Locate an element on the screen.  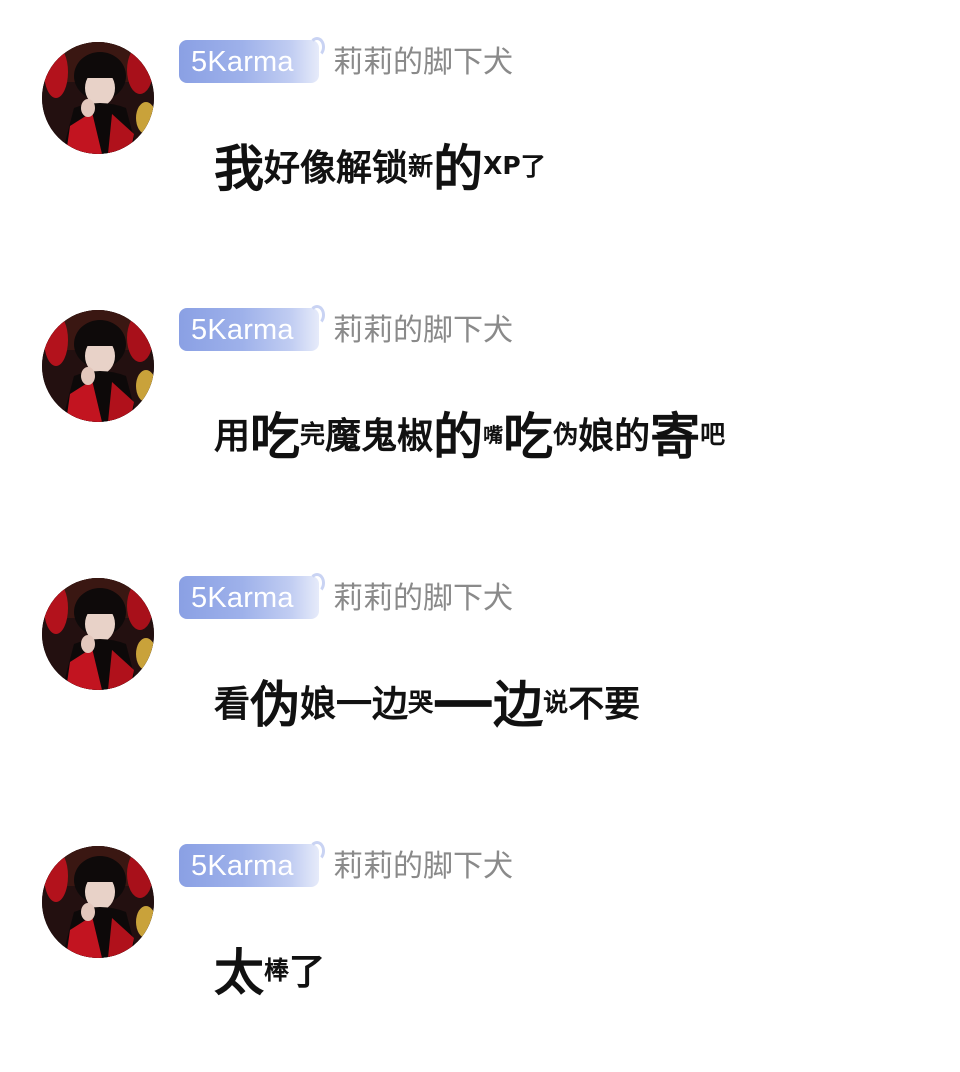
comment-char: 完 is located at coordinates (313, 434).